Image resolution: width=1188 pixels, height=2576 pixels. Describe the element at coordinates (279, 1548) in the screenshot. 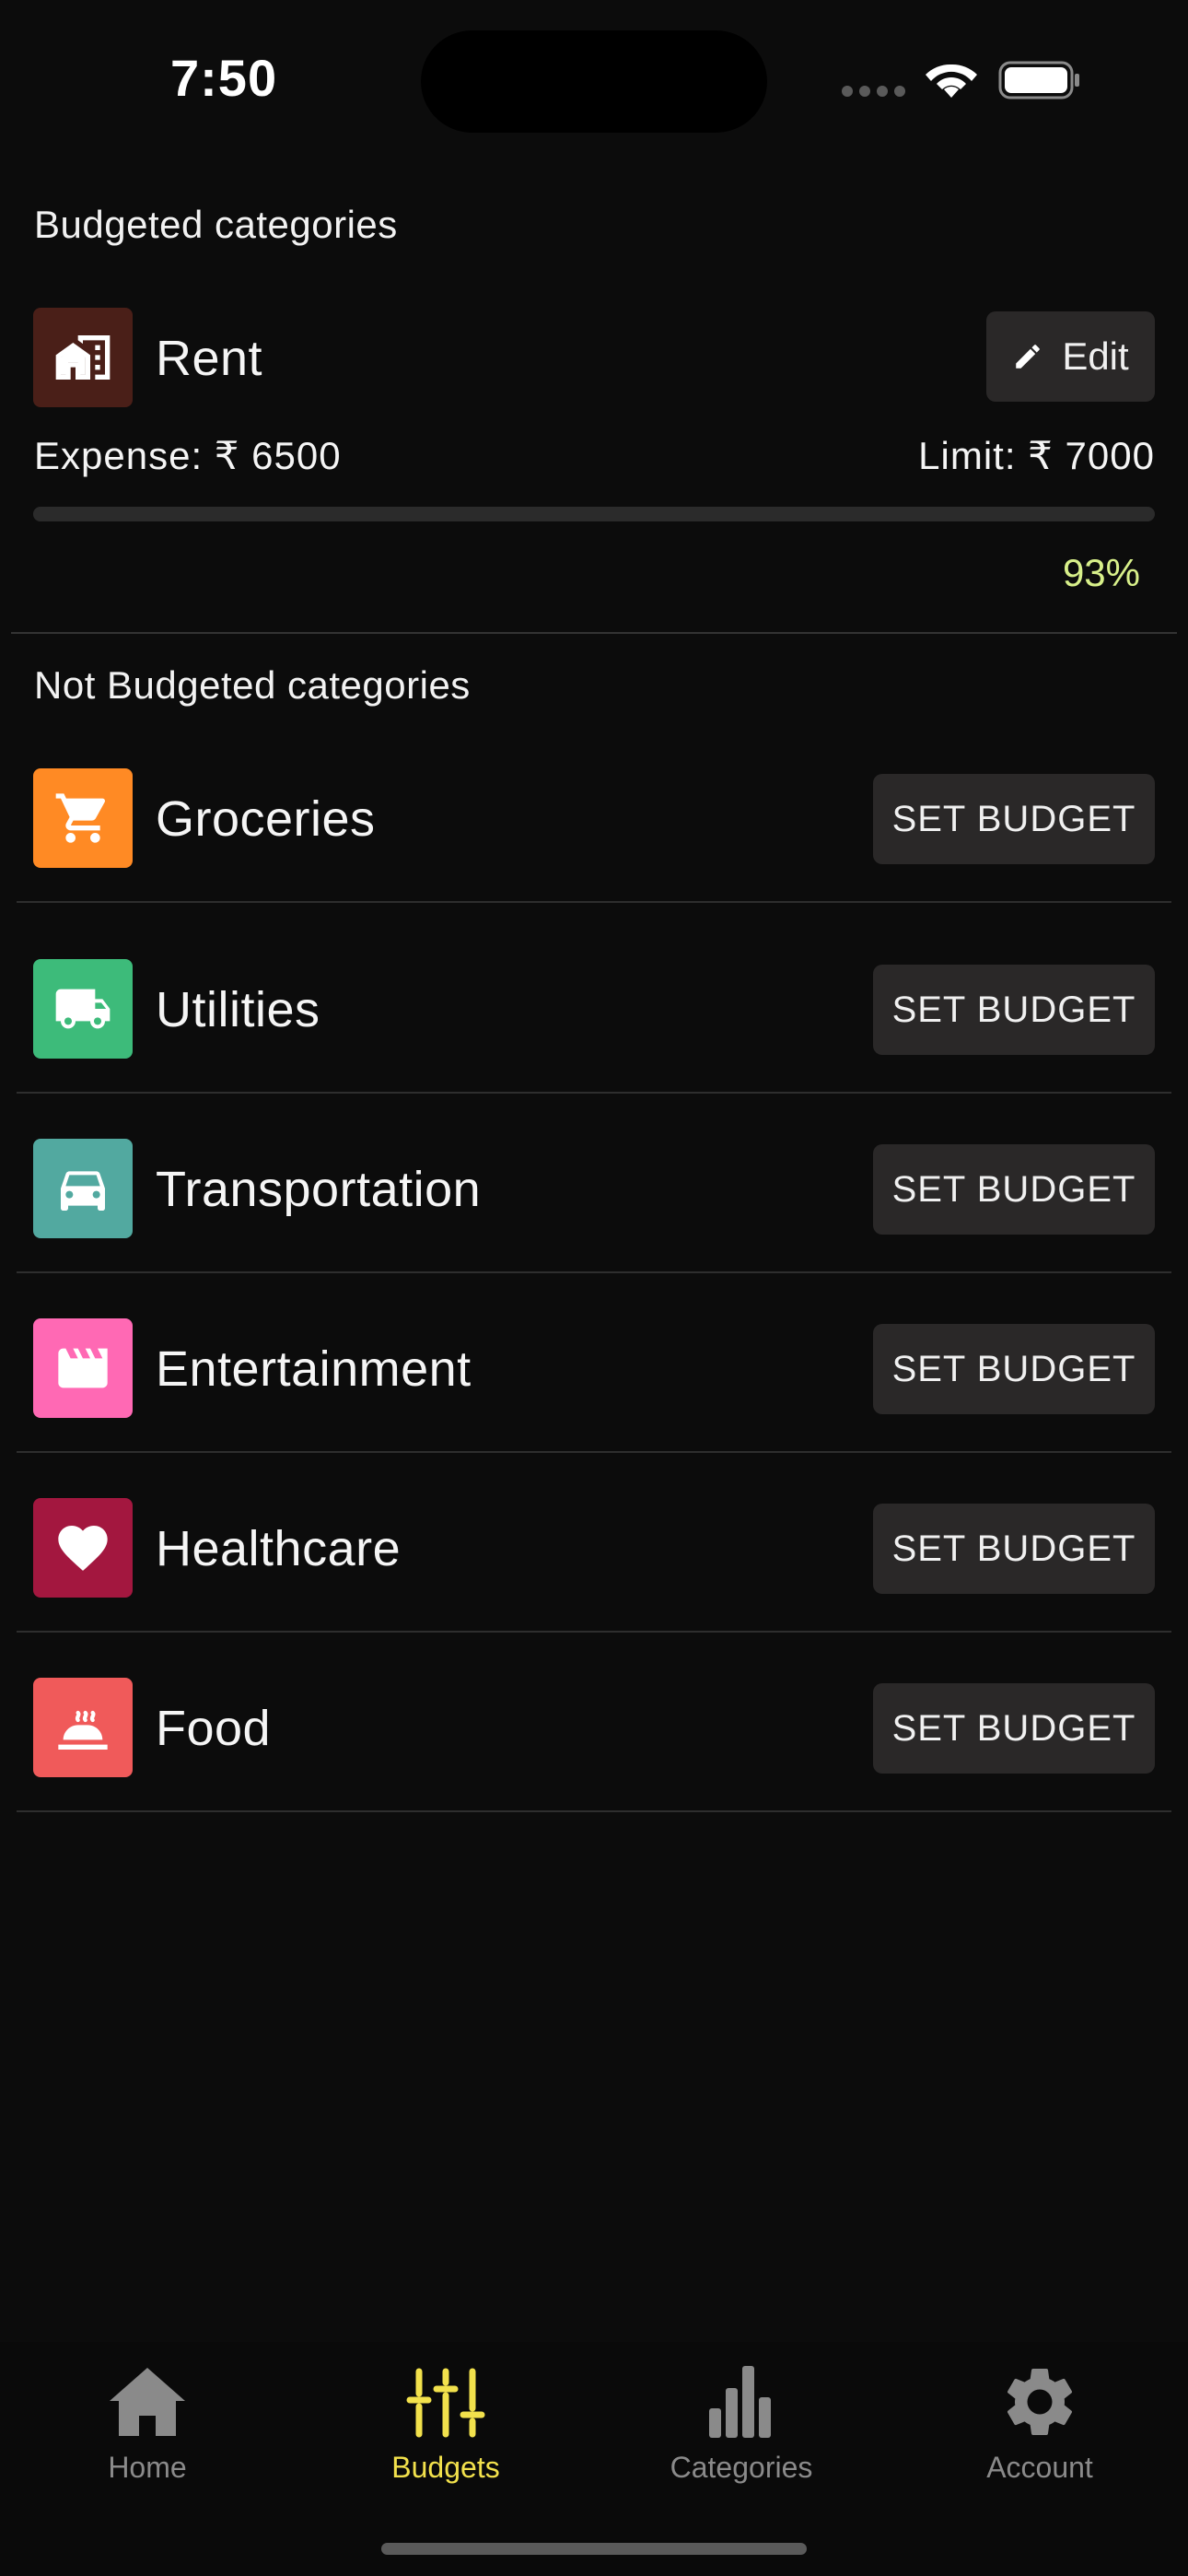

I see `category-name: Healthcare` at that location.